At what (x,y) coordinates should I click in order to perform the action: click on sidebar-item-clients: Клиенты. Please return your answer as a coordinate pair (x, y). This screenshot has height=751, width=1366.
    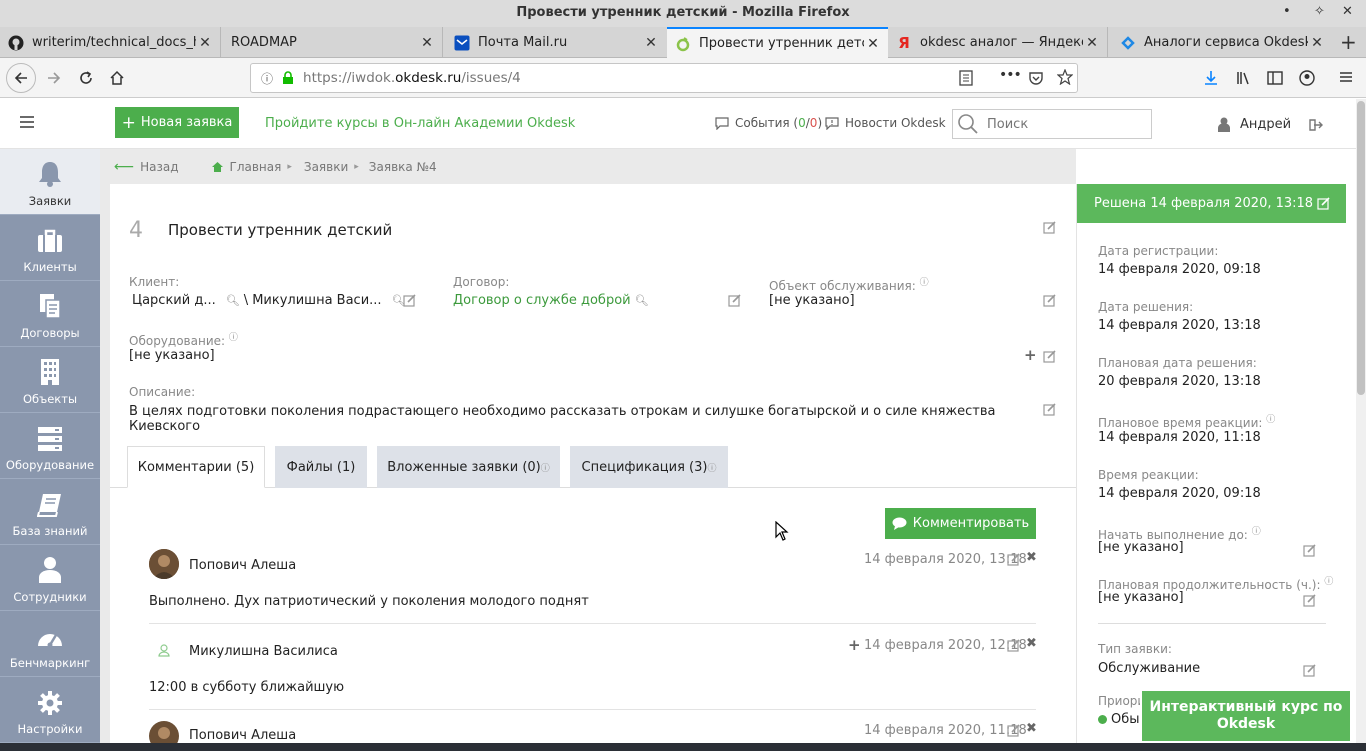
    Looking at the image, I should click on (50, 248).